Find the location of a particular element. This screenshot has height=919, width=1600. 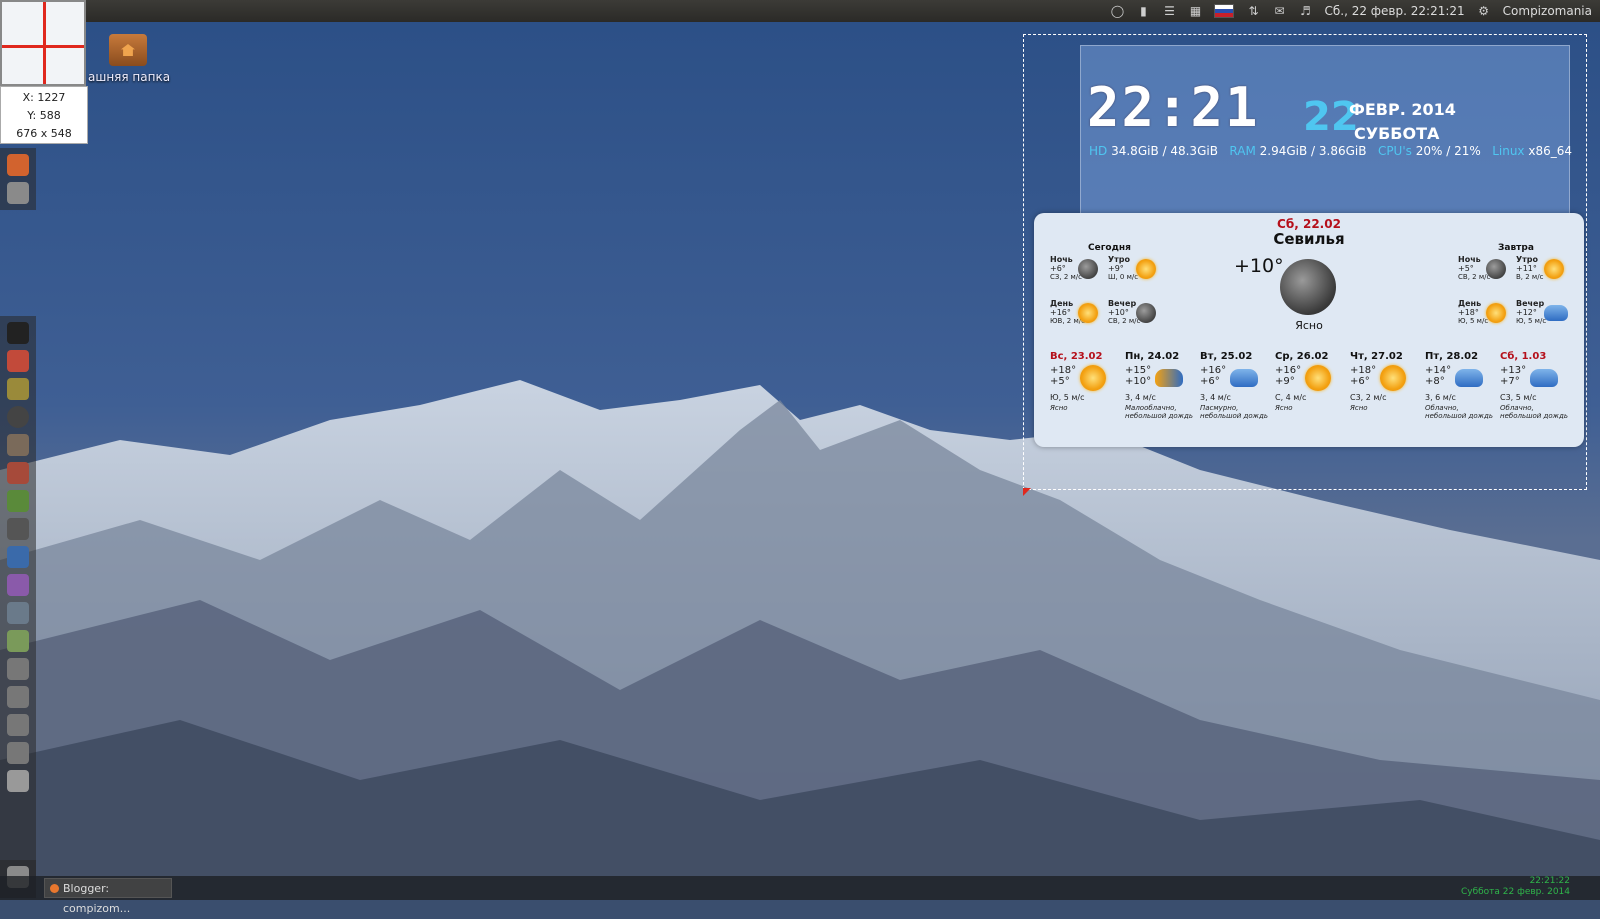

slot-wind: Ш, 0 м/с is located at coordinates (1123, 277).